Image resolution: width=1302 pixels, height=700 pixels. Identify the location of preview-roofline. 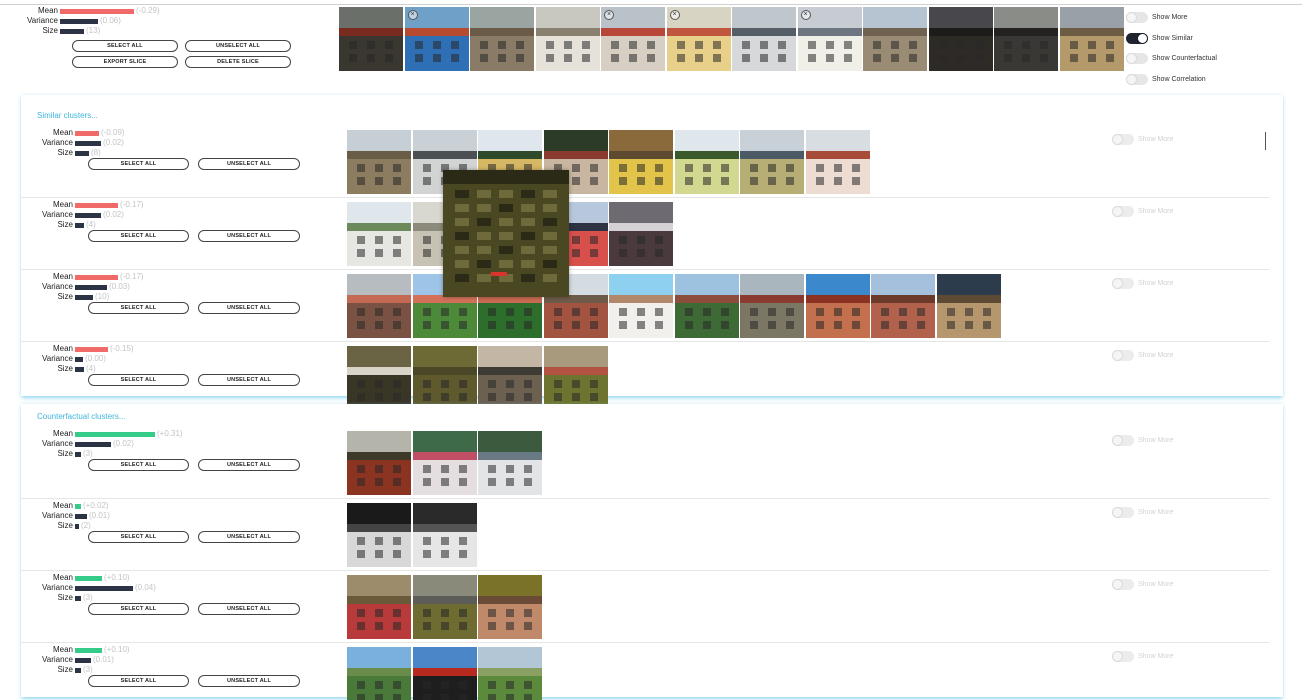
(506, 177).